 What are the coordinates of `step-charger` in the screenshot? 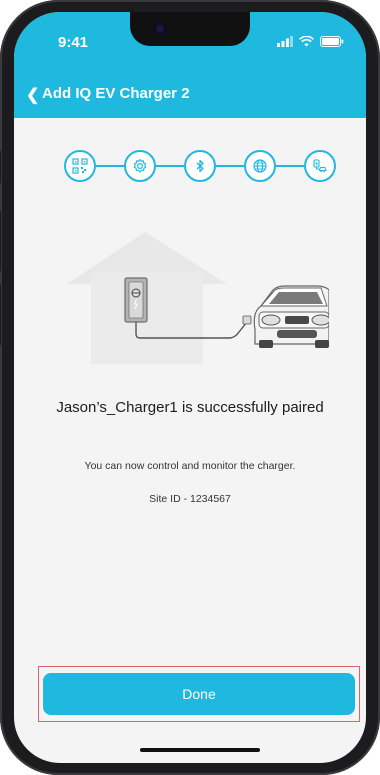 It's located at (320, 166).